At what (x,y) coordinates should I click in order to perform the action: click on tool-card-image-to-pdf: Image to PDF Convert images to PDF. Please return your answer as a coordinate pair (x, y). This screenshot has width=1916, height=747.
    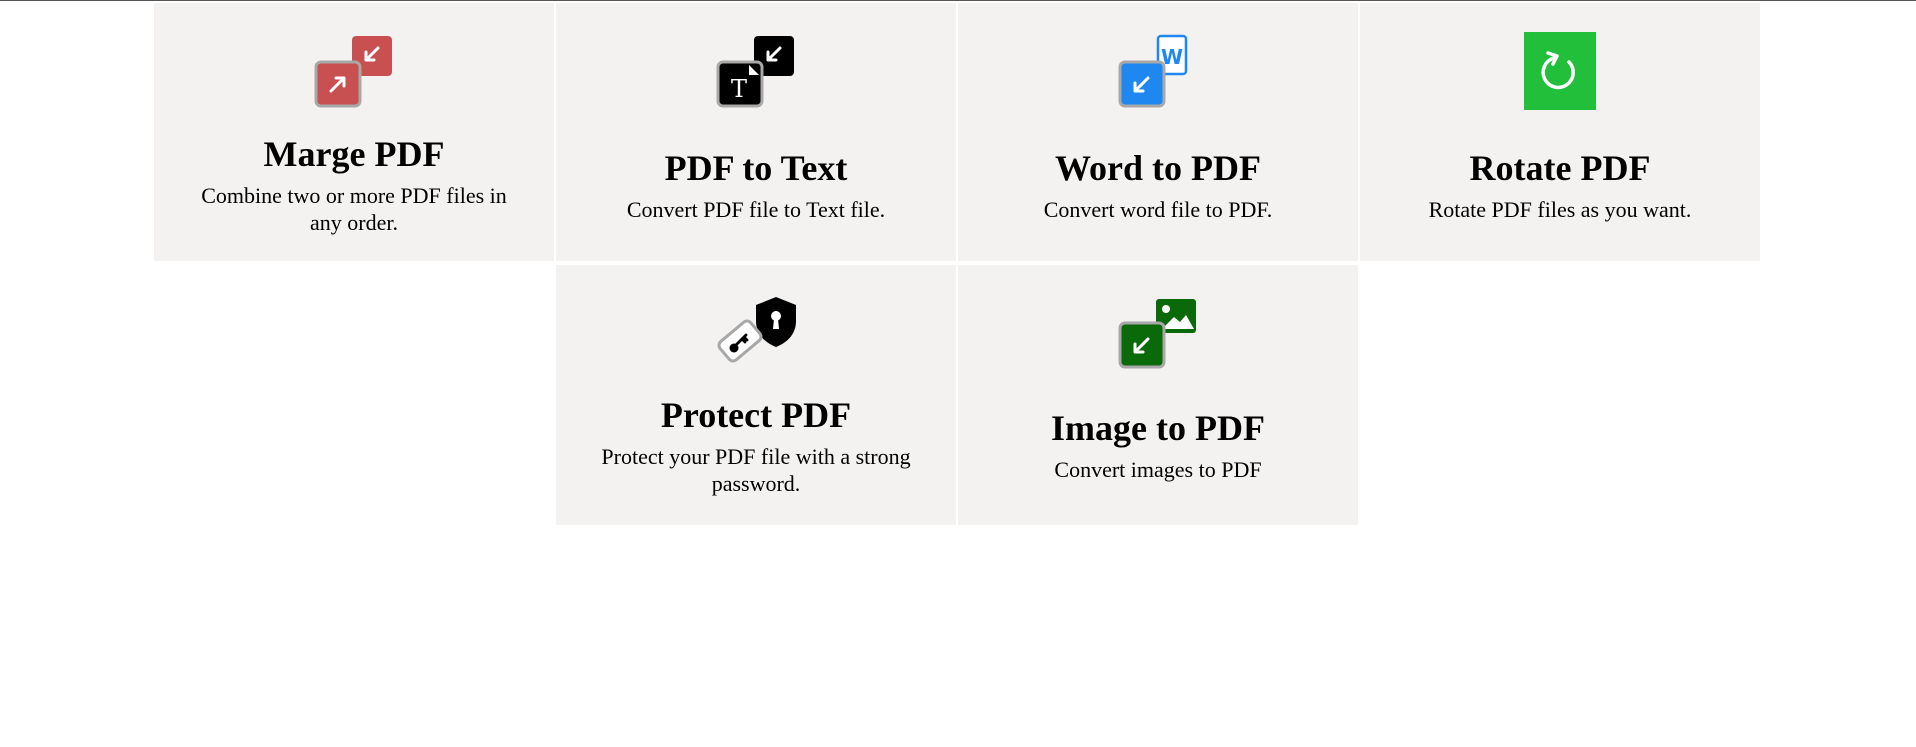
    Looking at the image, I should click on (1158, 395).